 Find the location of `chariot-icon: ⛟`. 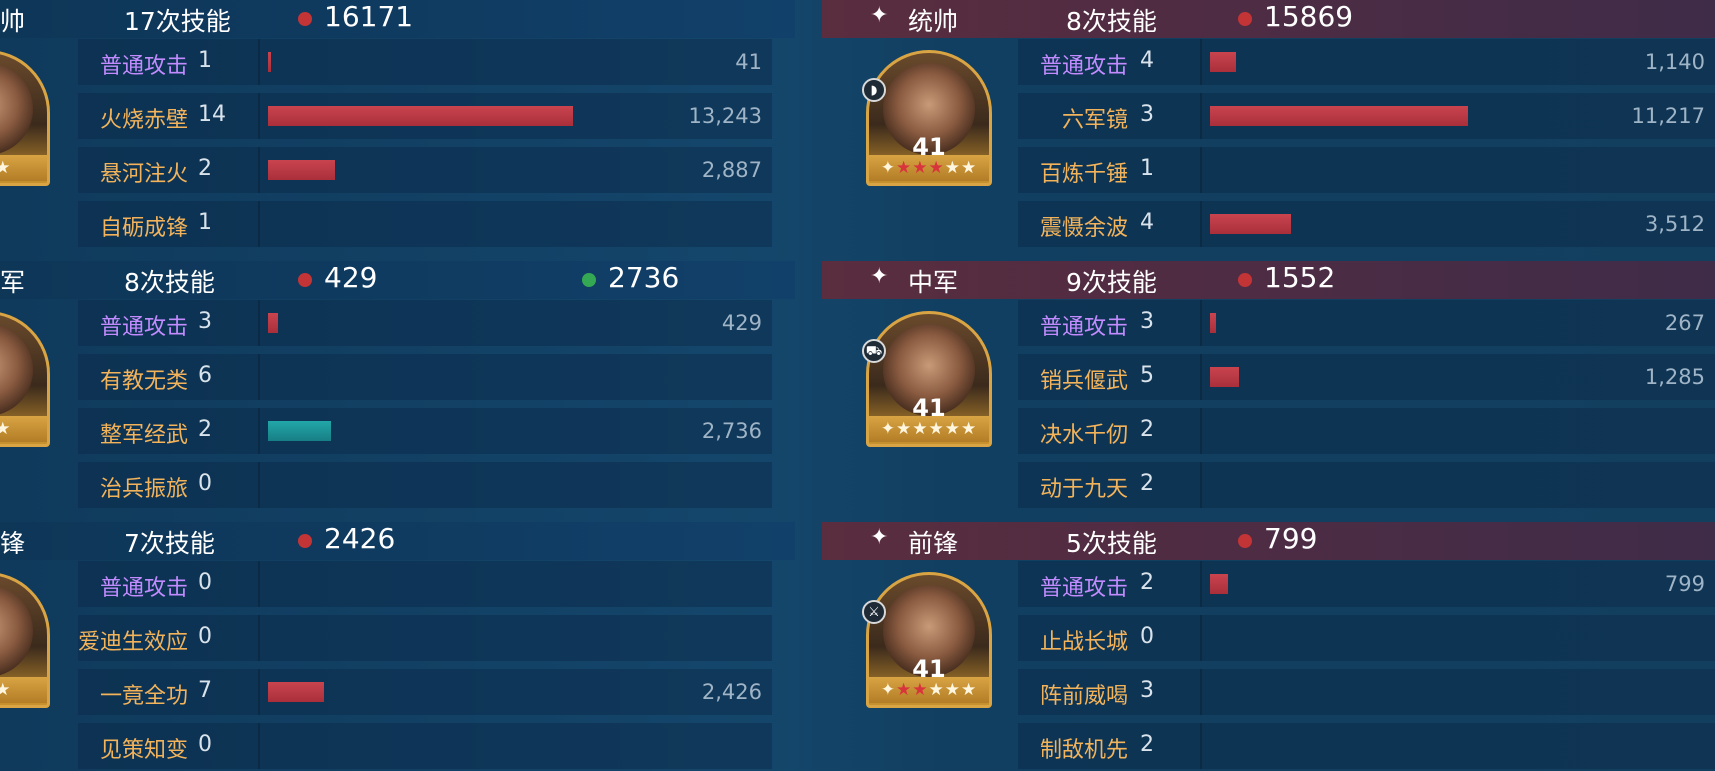

chariot-icon: ⛟ is located at coordinates (874, 351).